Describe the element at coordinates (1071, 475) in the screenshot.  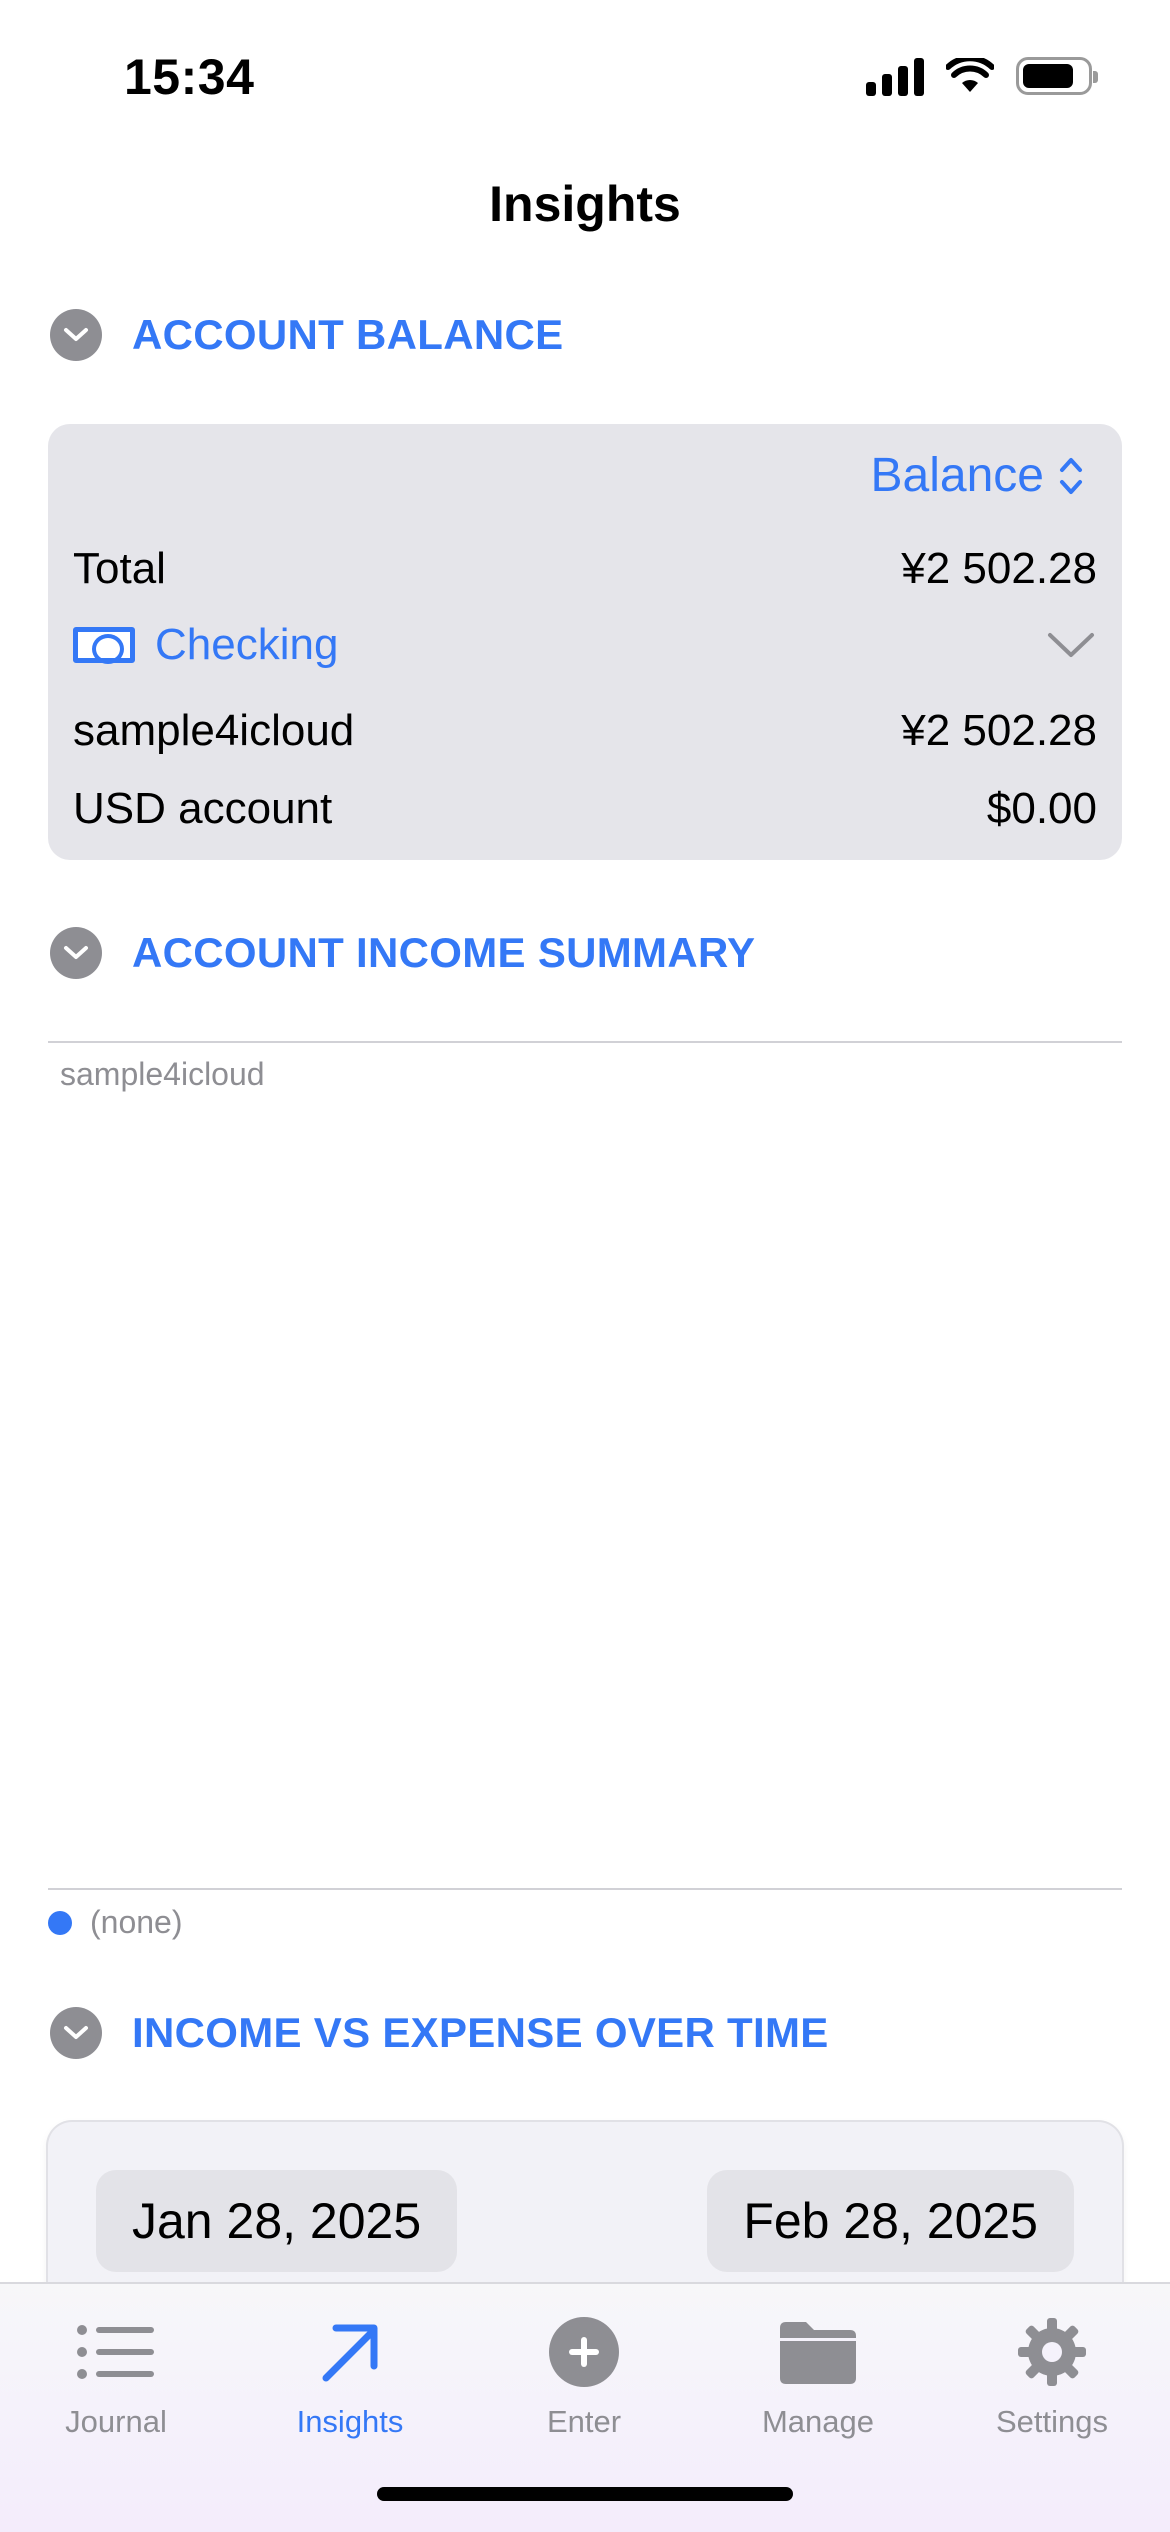
I see `chevron-up-down-icon` at that location.